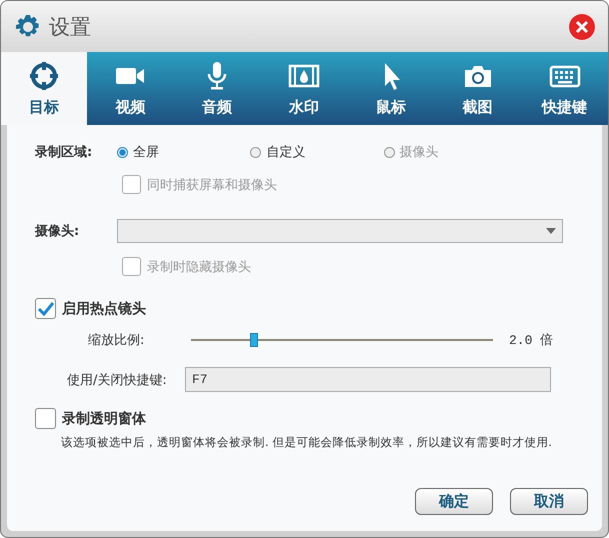 Image resolution: width=609 pixels, height=538 pixels. Describe the element at coordinates (64, 152) in the screenshot. I see `field-label: 录制区域:` at that location.